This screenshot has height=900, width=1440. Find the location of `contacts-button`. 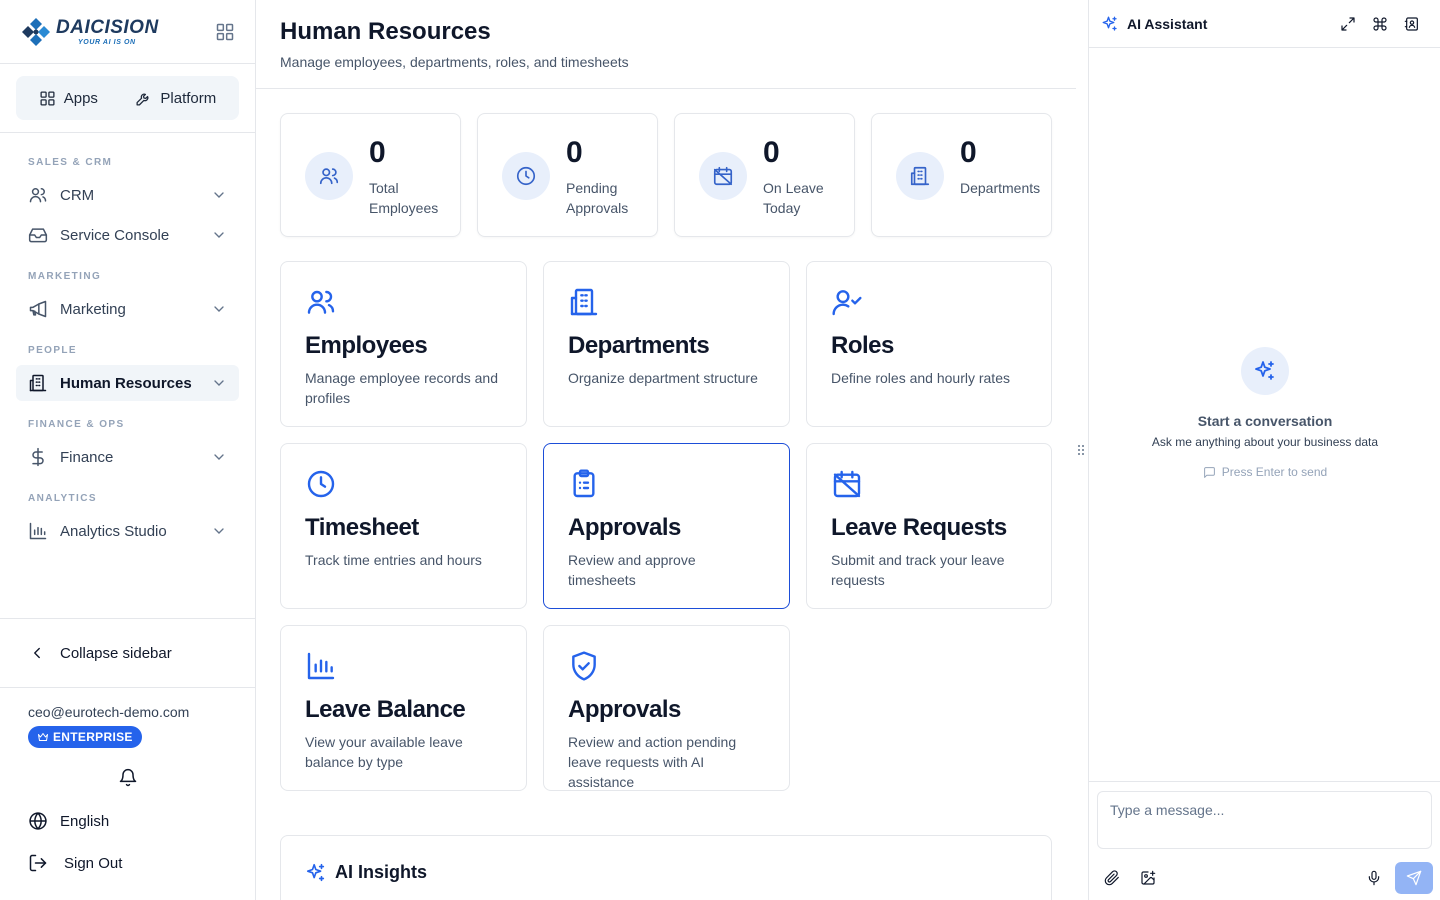

contacts-button is located at coordinates (1412, 24).